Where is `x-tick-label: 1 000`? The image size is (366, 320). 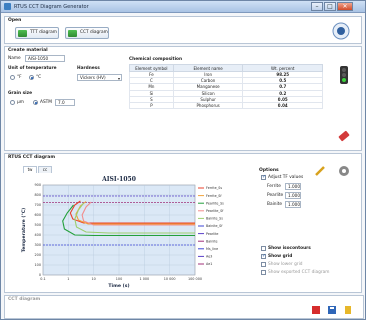
x-tick-label: 1 000 is located at coordinates (144, 279).